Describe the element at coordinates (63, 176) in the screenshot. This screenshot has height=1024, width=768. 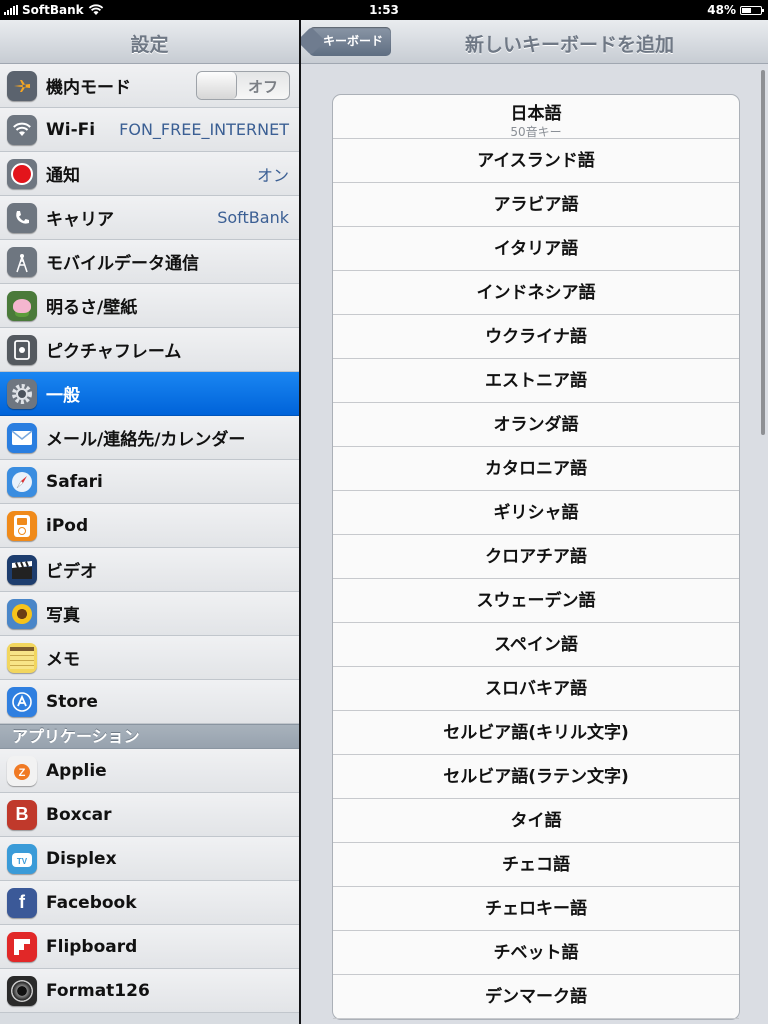
I see `sidebar-item-label: 通知` at that location.